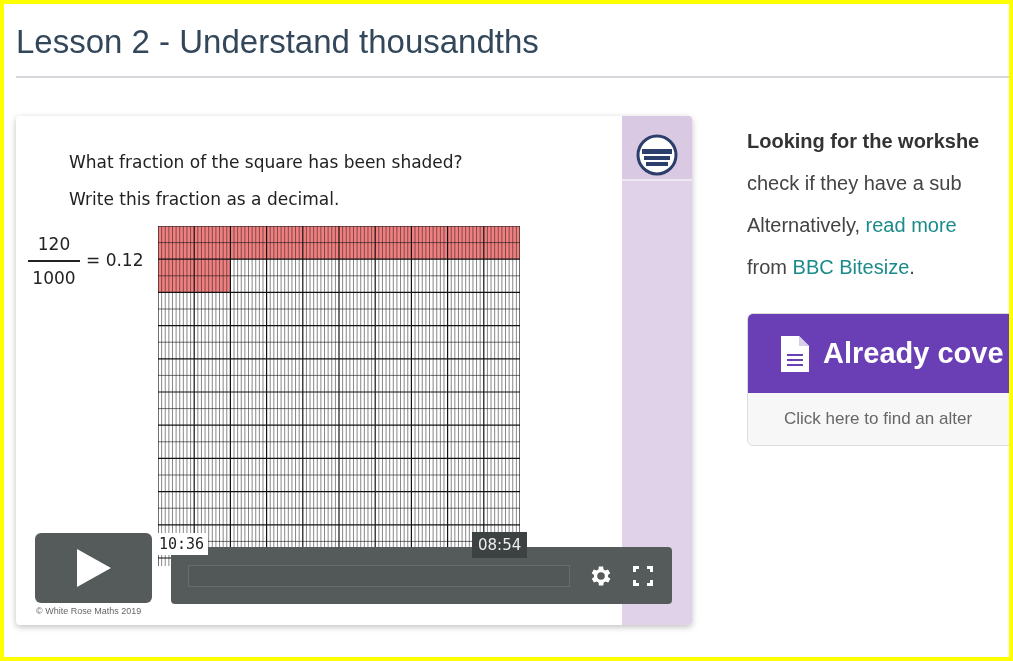  I want to click on copyright-text: © White Rose Maths 2019, so click(89, 611).